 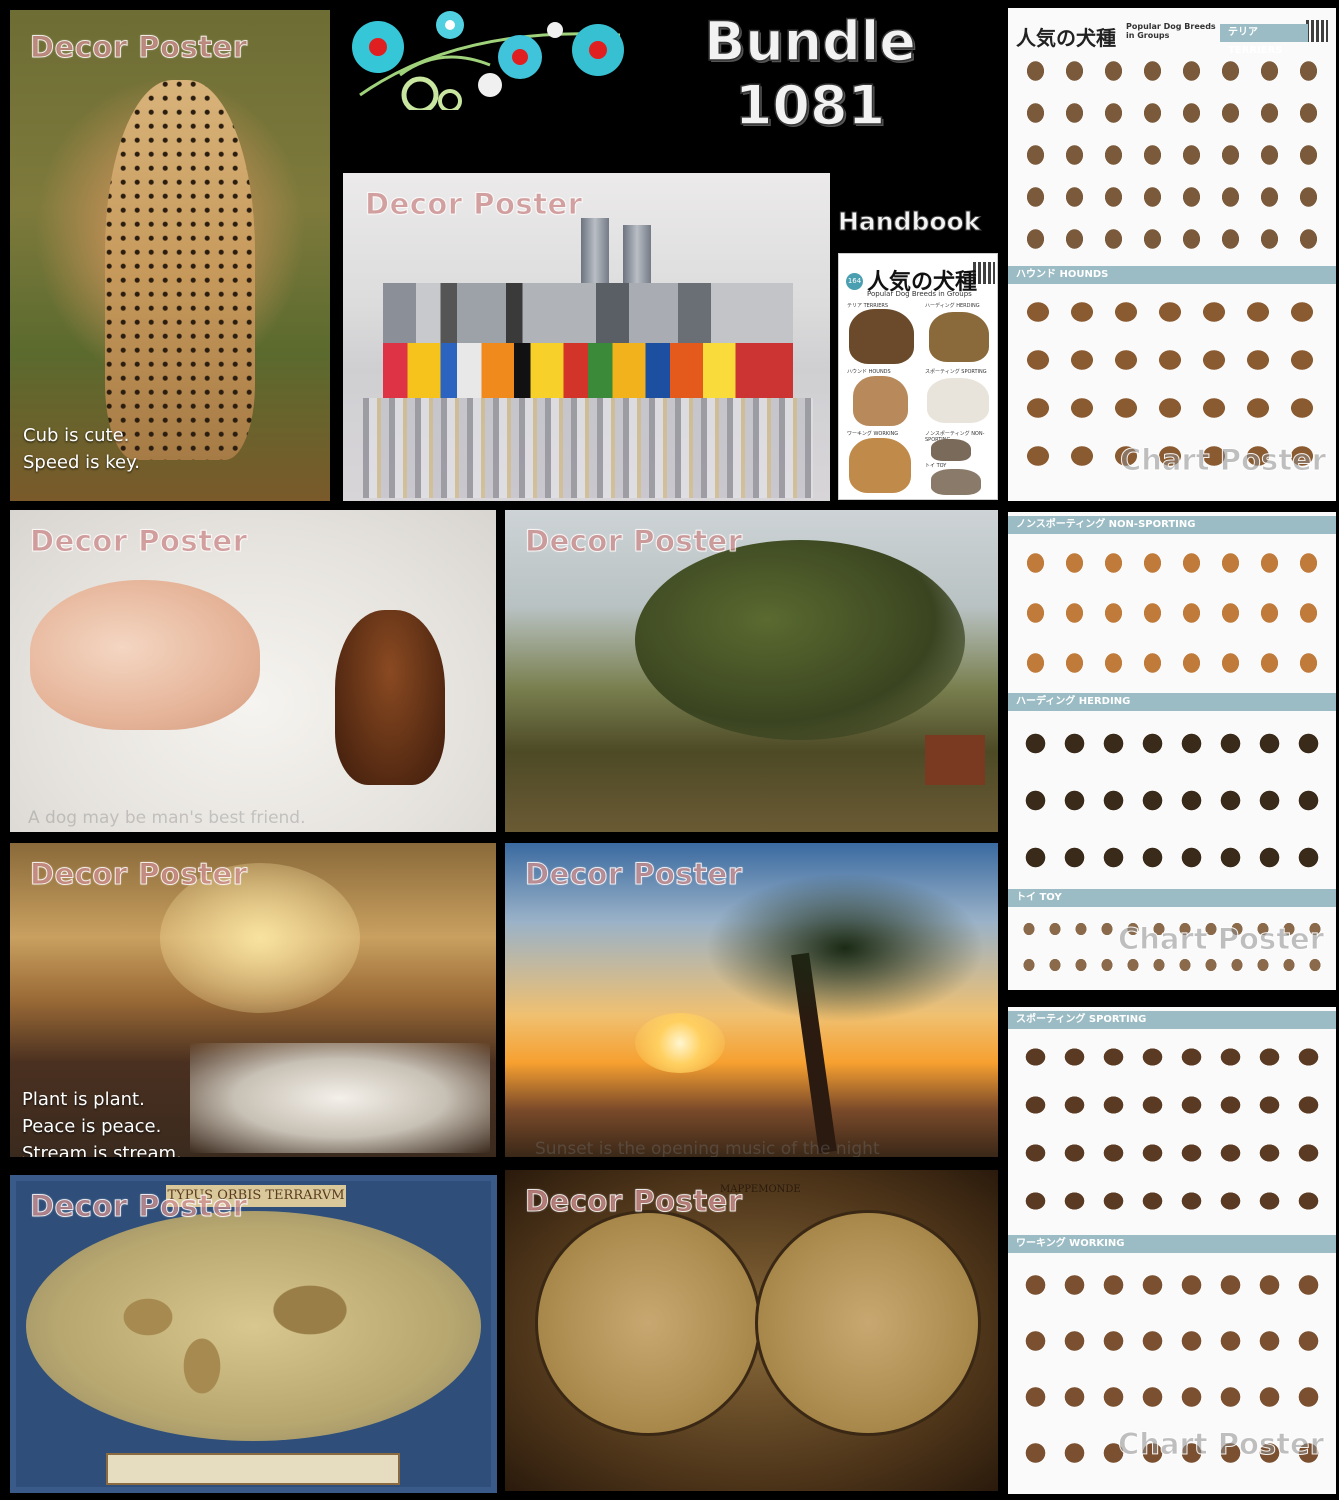 What do you see at coordinates (1172, 1020) in the screenshot?
I see `chart-section-header: スポーティング SPORTING` at bounding box center [1172, 1020].